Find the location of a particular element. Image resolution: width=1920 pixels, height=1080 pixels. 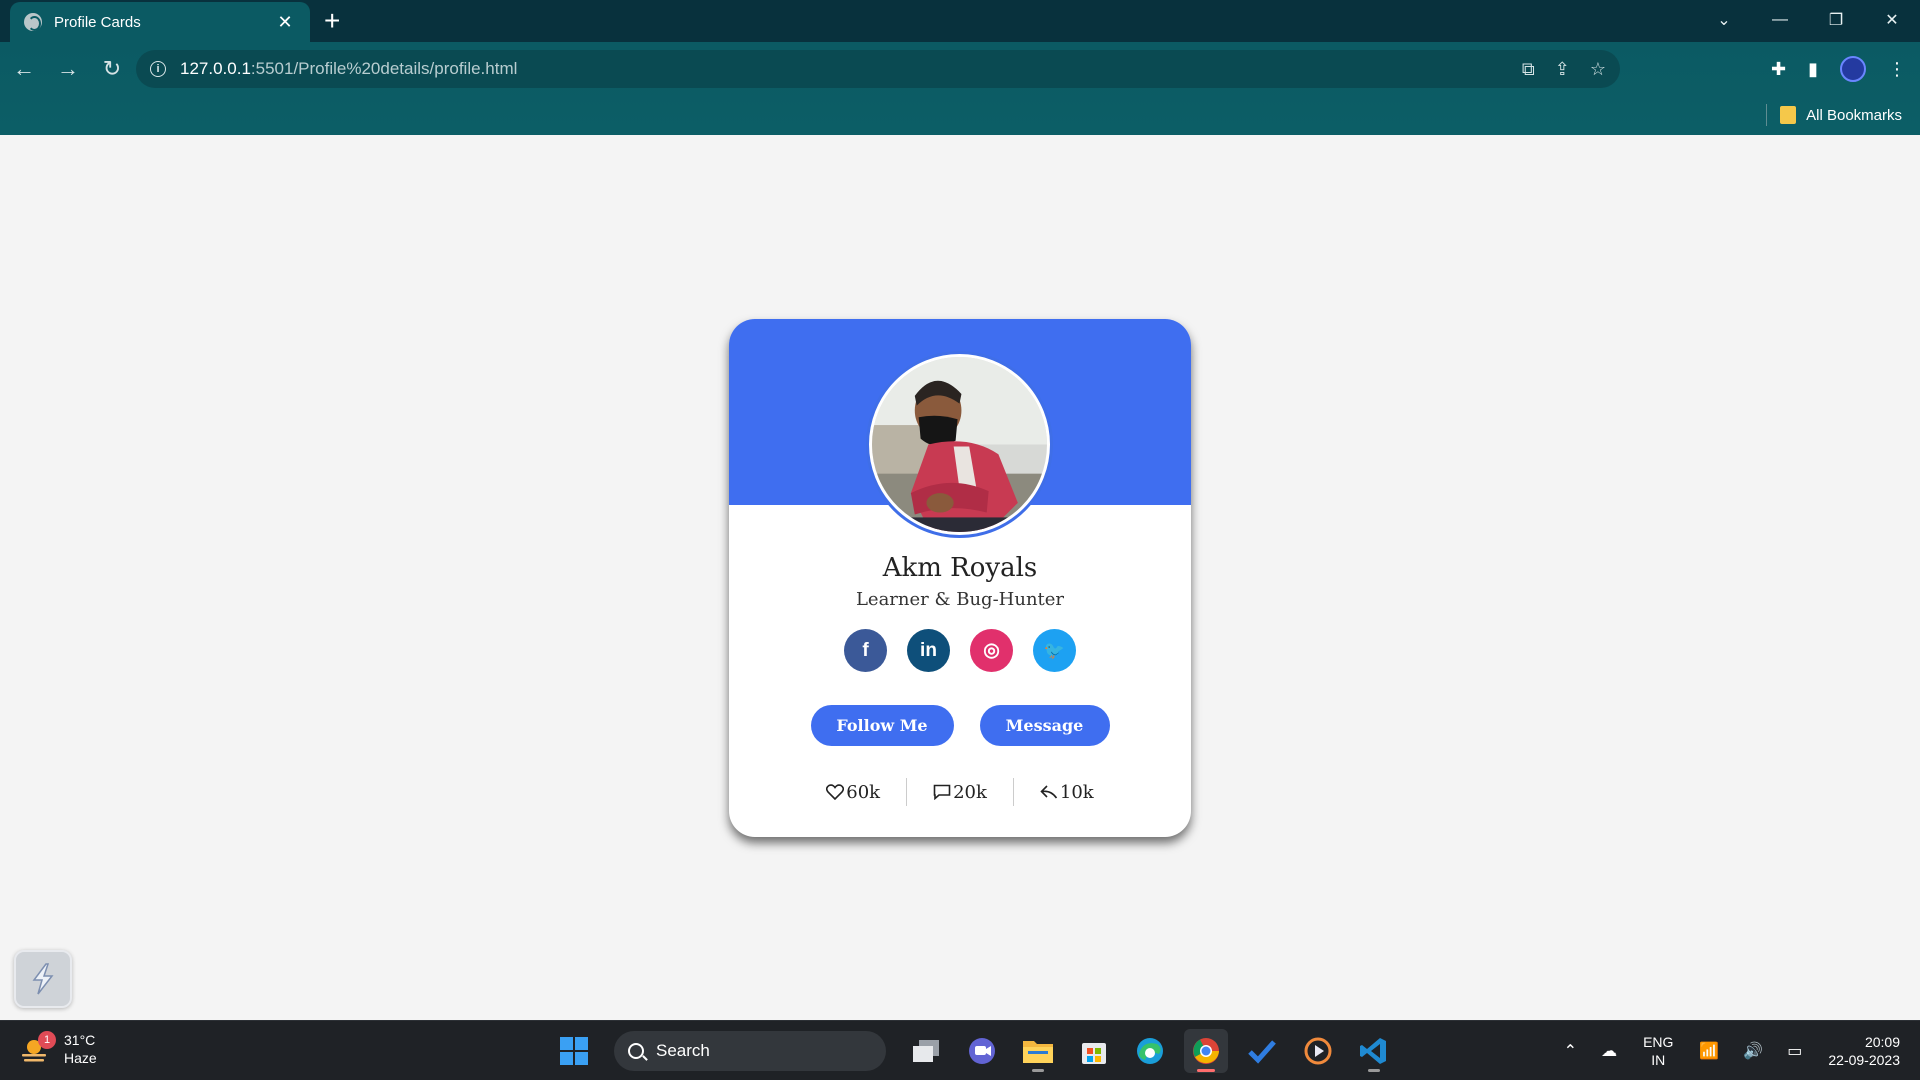

side-panel-icon: ▮ is located at coordinates (1813, 69).